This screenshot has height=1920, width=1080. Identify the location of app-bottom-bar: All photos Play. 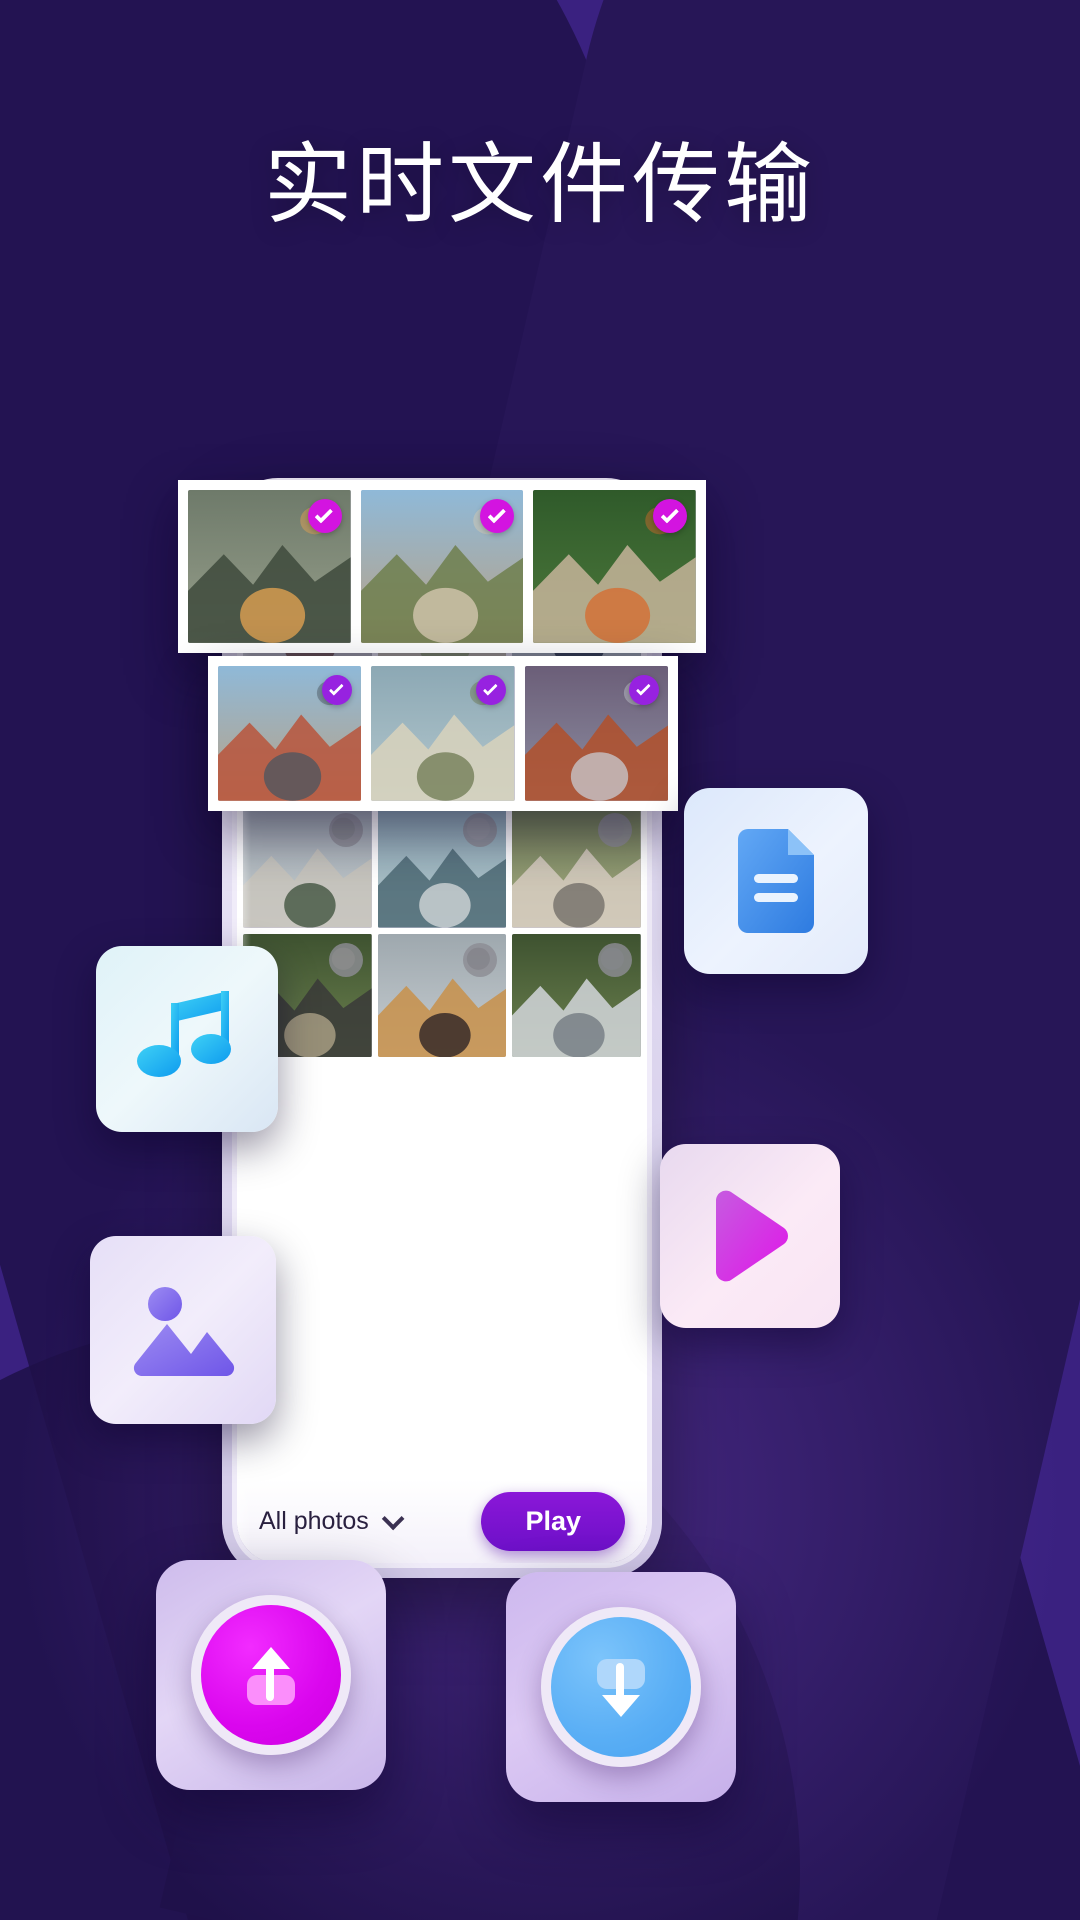
(442, 1521).